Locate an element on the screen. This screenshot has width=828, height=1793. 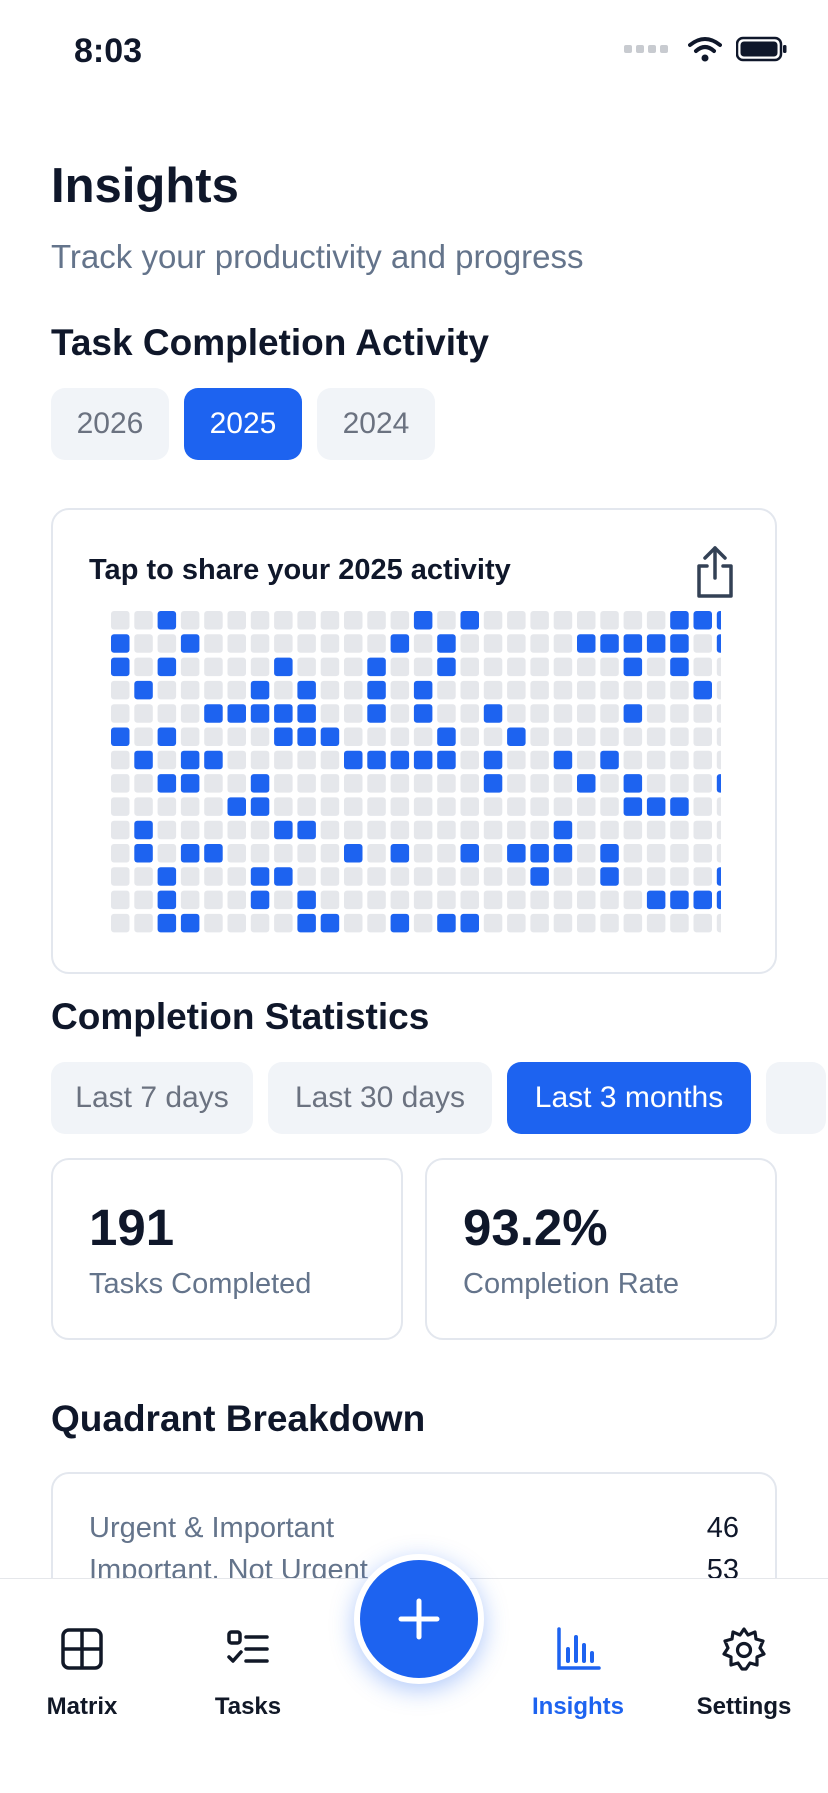
statistics-section-title: Completion Statistics is located at coordinates (240, 1016).